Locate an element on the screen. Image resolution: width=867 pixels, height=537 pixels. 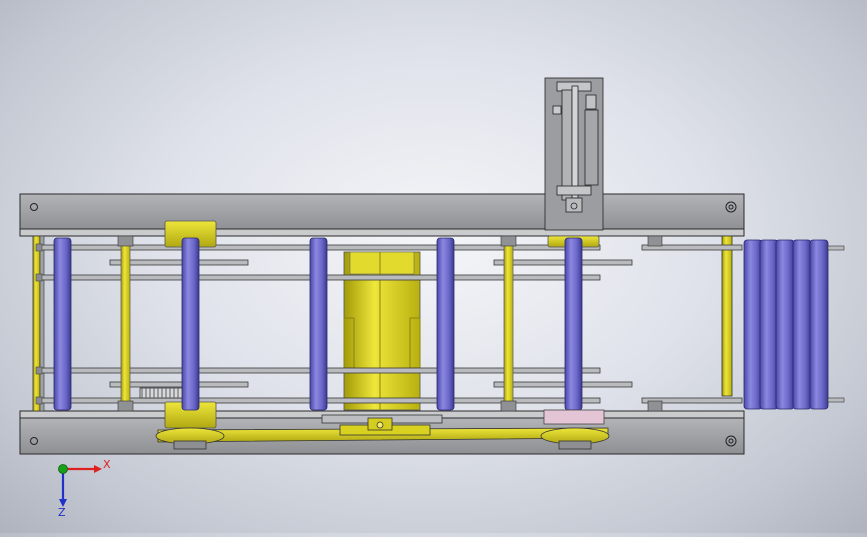
top-frame-plate is located at coordinates (382, 215).